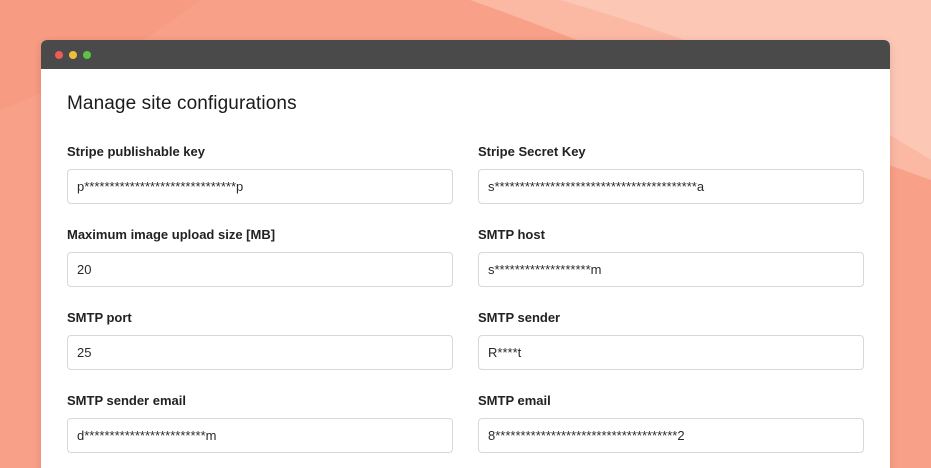 Image resolution: width=931 pixels, height=468 pixels. I want to click on maximize-dot-icon, so click(87, 55).